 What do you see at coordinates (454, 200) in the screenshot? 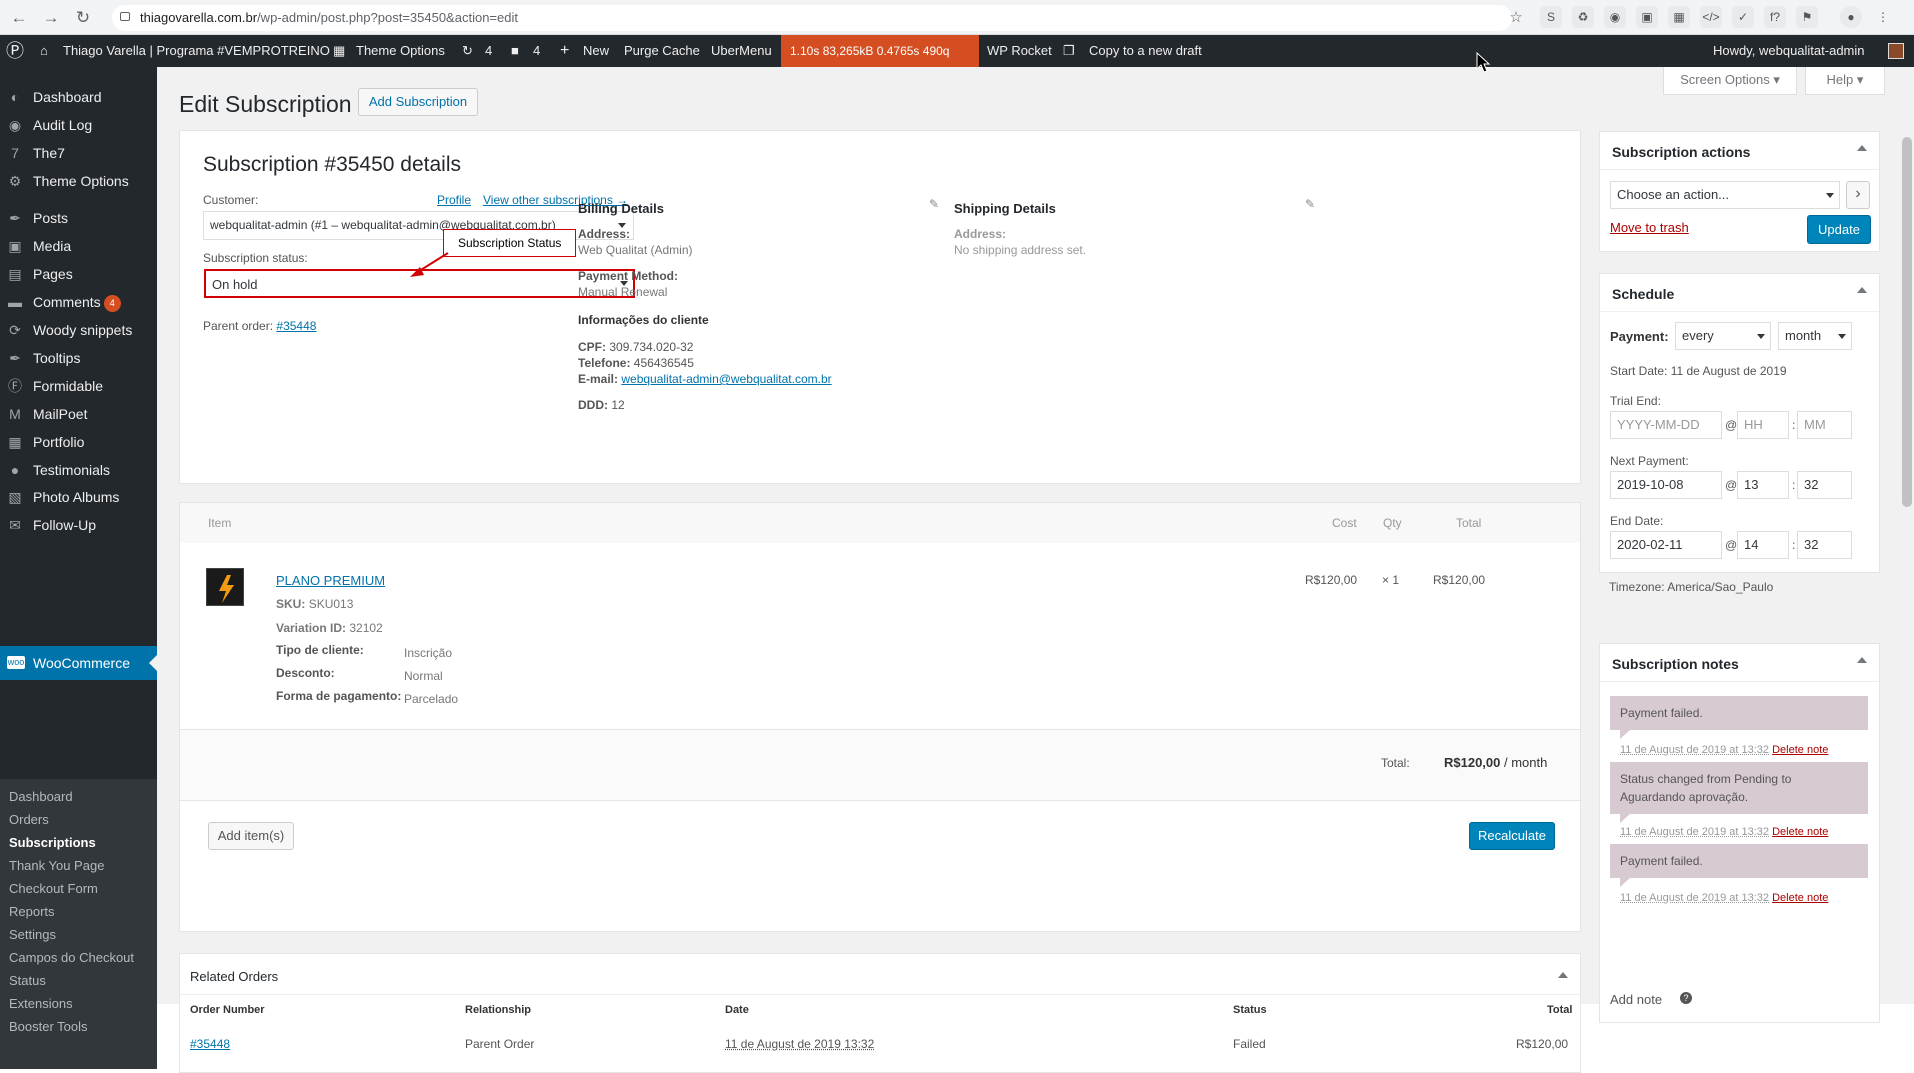
I see `profile-link: Profile` at bounding box center [454, 200].